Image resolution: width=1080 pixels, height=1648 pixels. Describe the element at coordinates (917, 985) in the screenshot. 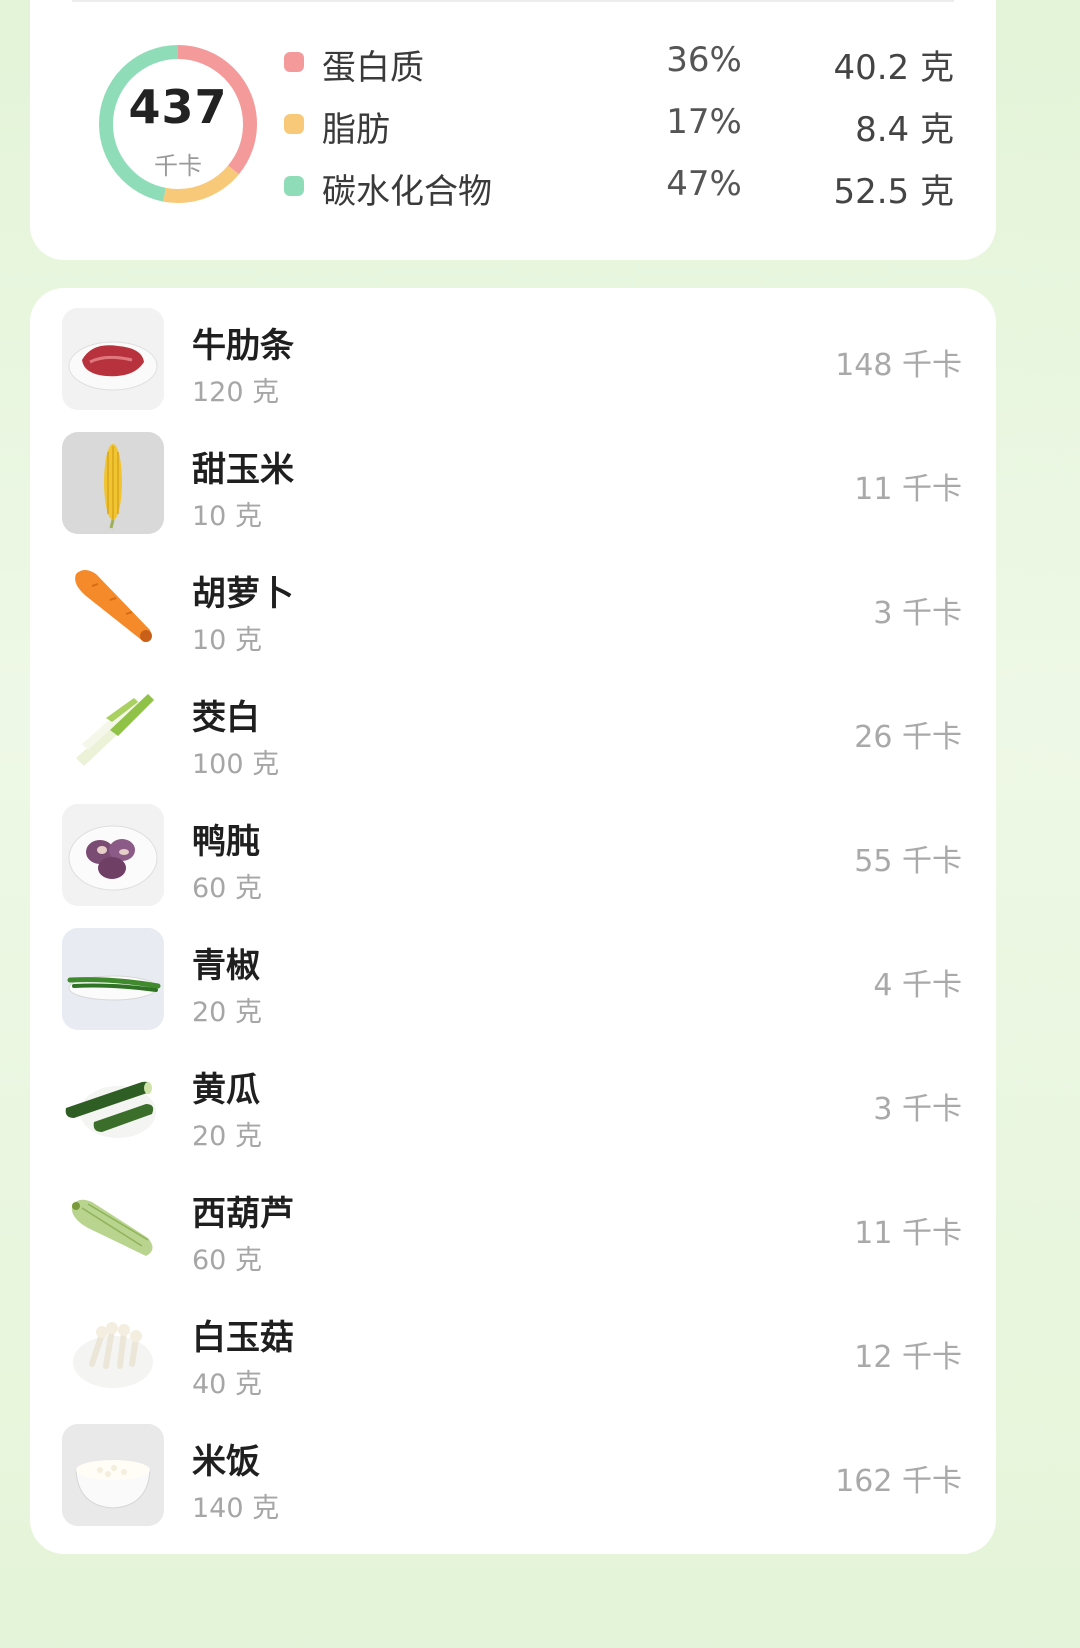

I see `food-calories: 4 千卡` at that location.